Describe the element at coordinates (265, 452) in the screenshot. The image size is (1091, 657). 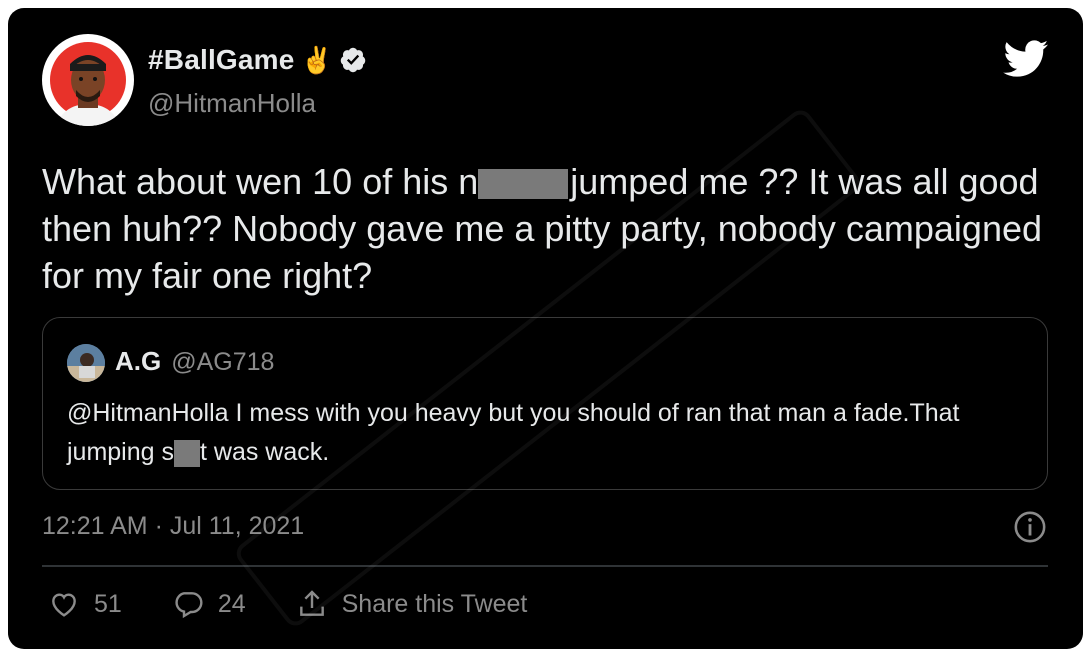
I see `quoted-text-part2: t was wack.` at that location.